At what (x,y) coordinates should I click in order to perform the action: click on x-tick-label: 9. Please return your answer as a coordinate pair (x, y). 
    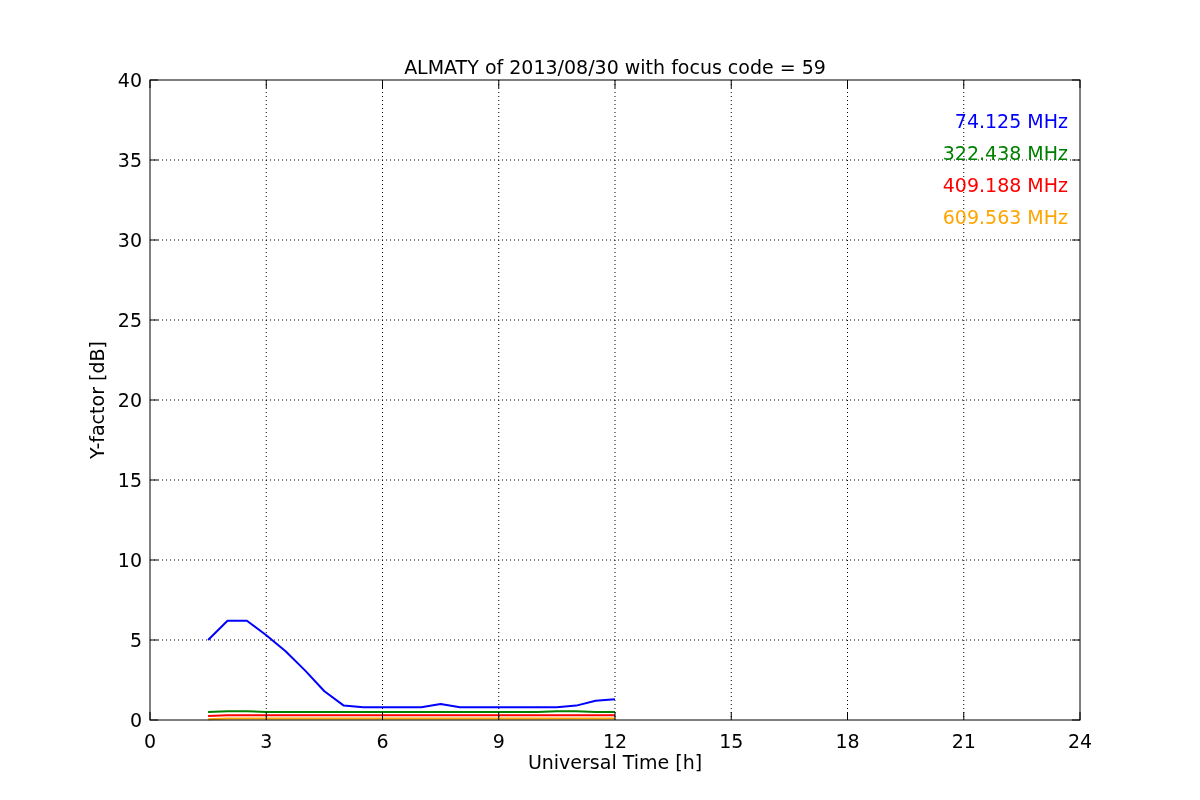
    Looking at the image, I should click on (498, 741).